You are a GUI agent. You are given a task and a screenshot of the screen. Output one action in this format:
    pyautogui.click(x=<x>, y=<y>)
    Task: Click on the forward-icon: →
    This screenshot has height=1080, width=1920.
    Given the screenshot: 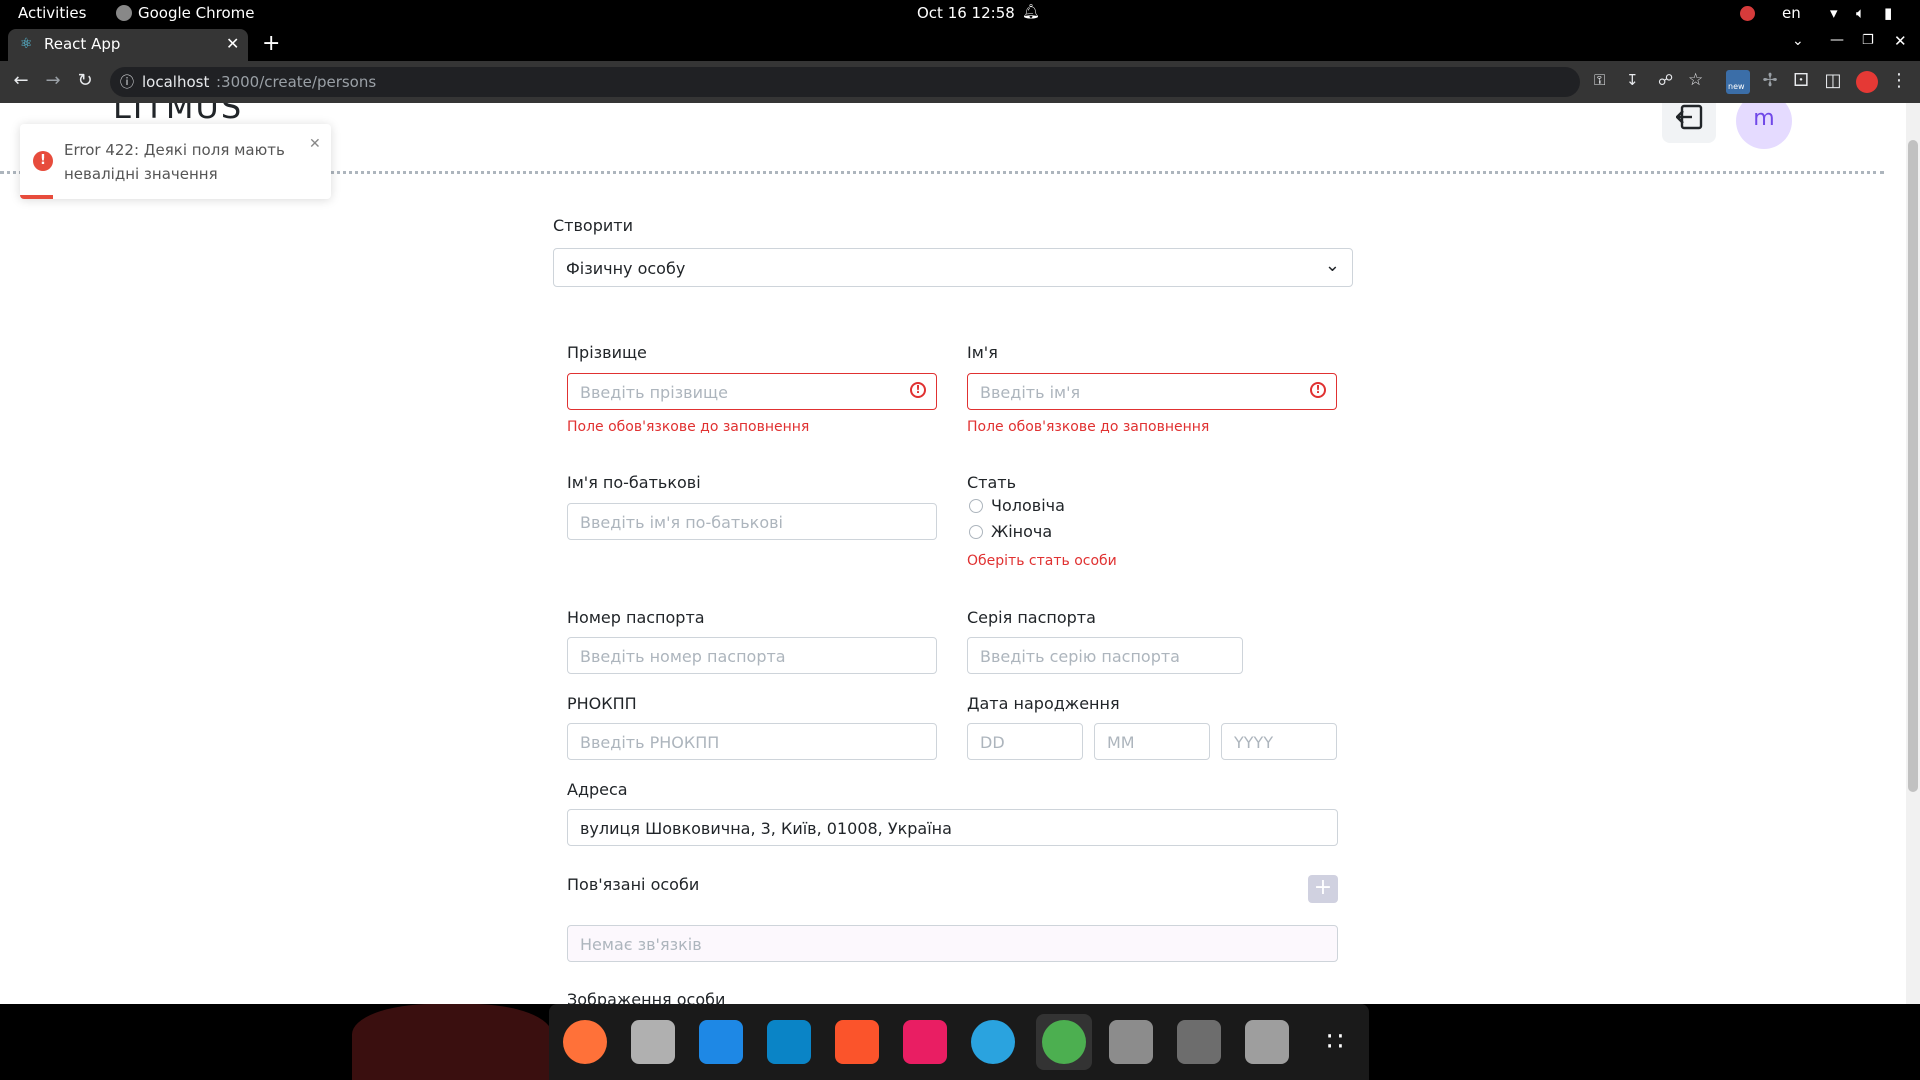 What is the action you would take?
    pyautogui.click(x=53, y=81)
    